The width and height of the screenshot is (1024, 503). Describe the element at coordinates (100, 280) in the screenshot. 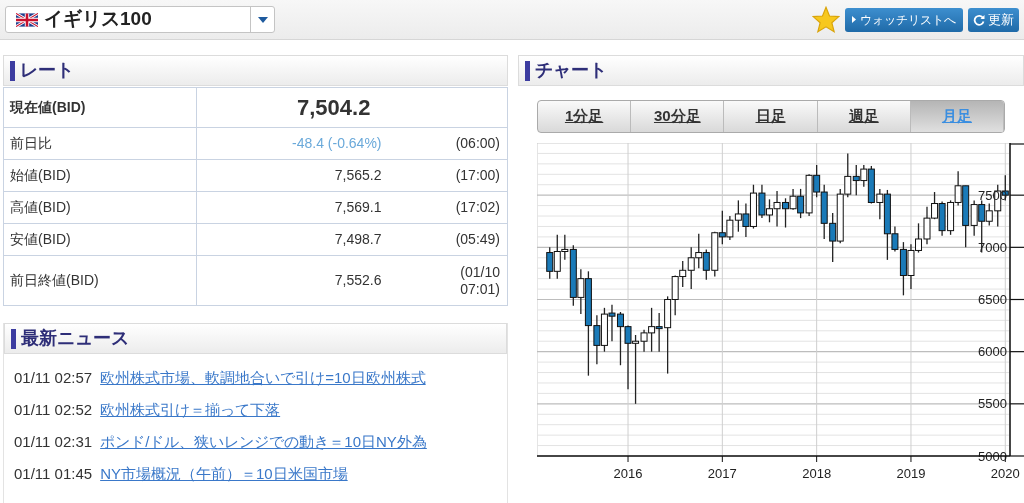

I see `table-cell: 前日終値(BID)` at that location.